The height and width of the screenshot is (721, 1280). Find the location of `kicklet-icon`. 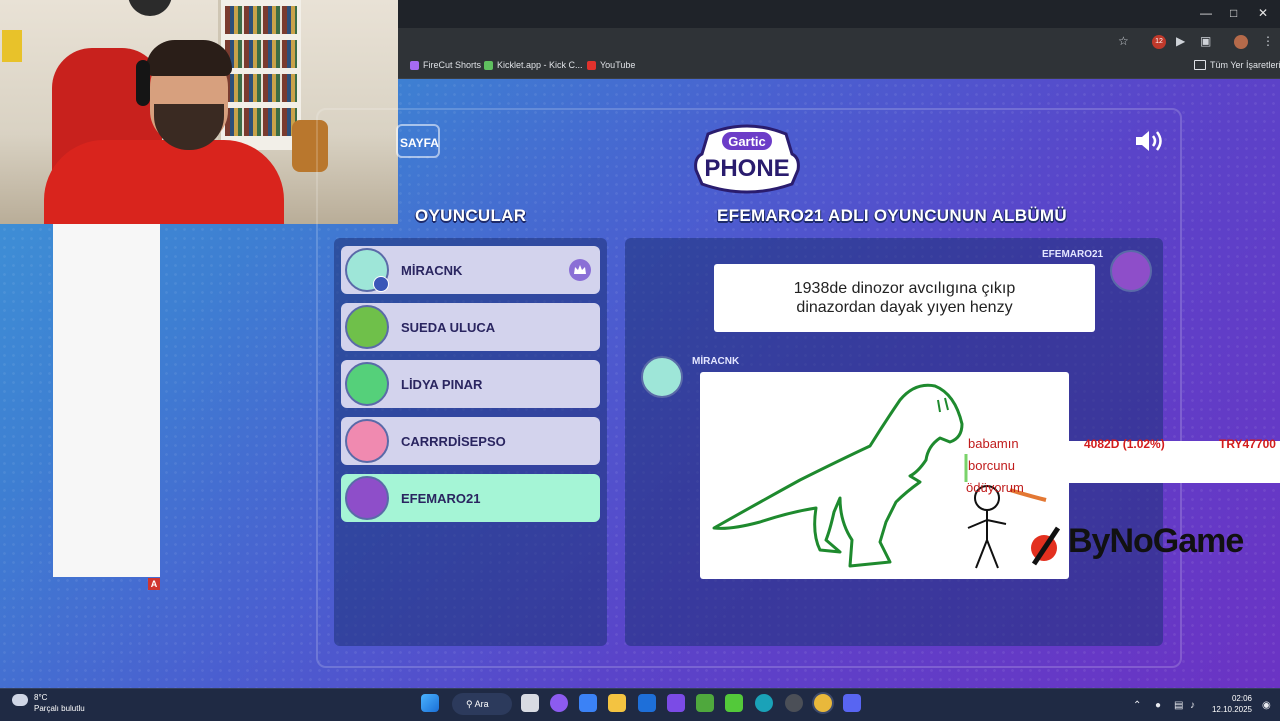

kicklet-icon is located at coordinates (488, 65).